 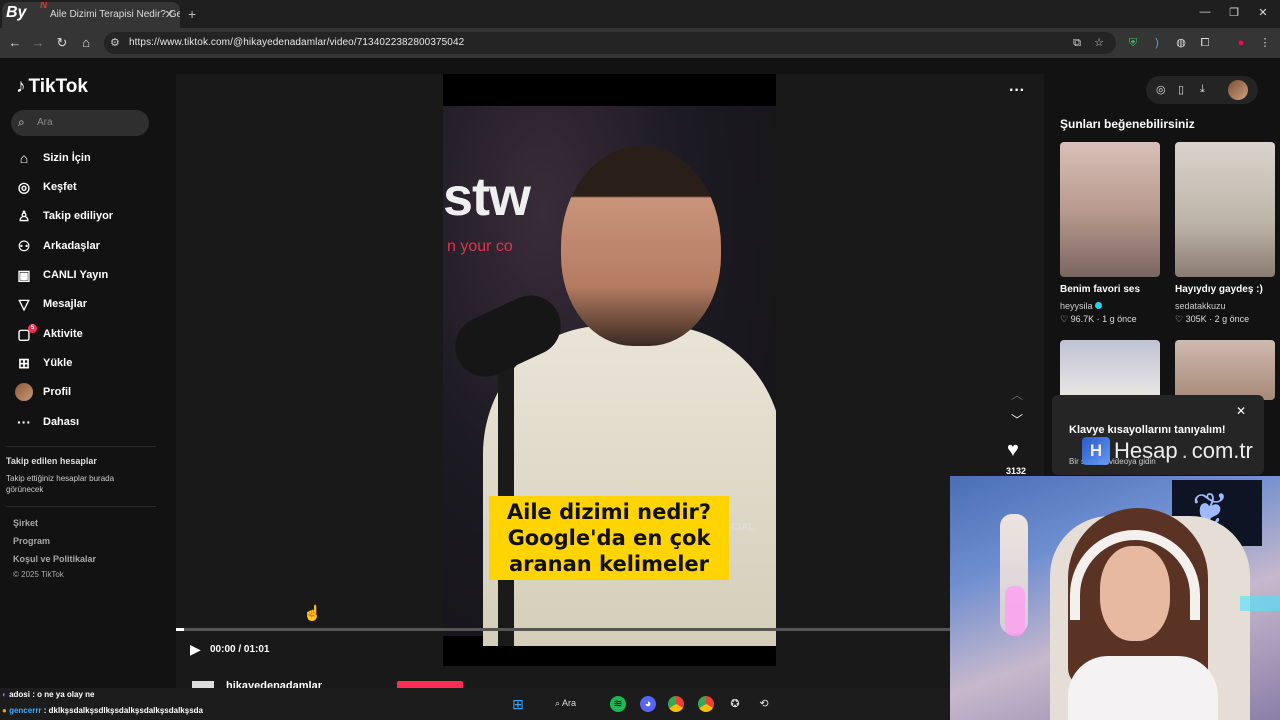 What do you see at coordinates (24, 245) in the screenshot?
I see `friends-icon: ⚇` at bounding box center [24, 245].